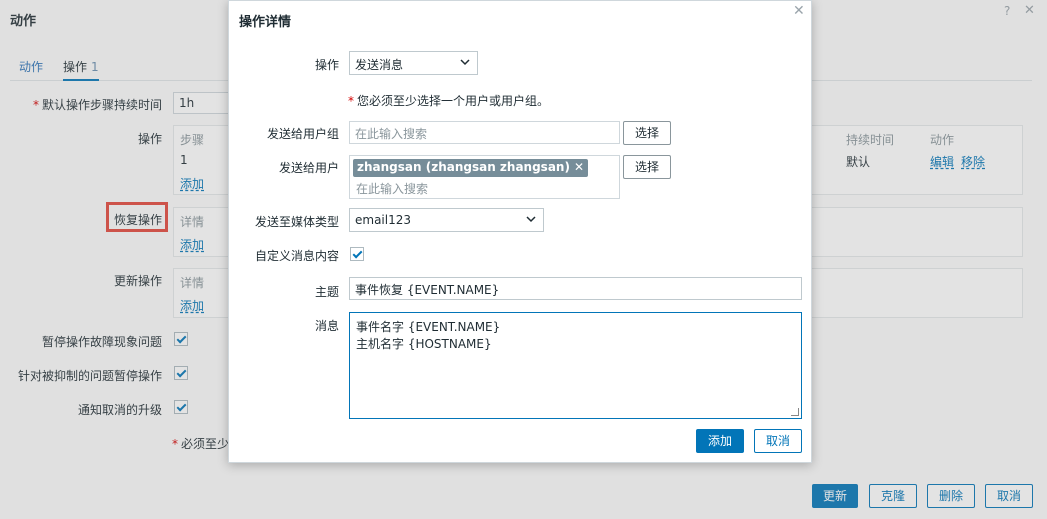  Describe the element at coordinates (449, 101) in the screenshot. I see `required-users-note: * 您必须至少选择一个用户或用户组。` at that location.